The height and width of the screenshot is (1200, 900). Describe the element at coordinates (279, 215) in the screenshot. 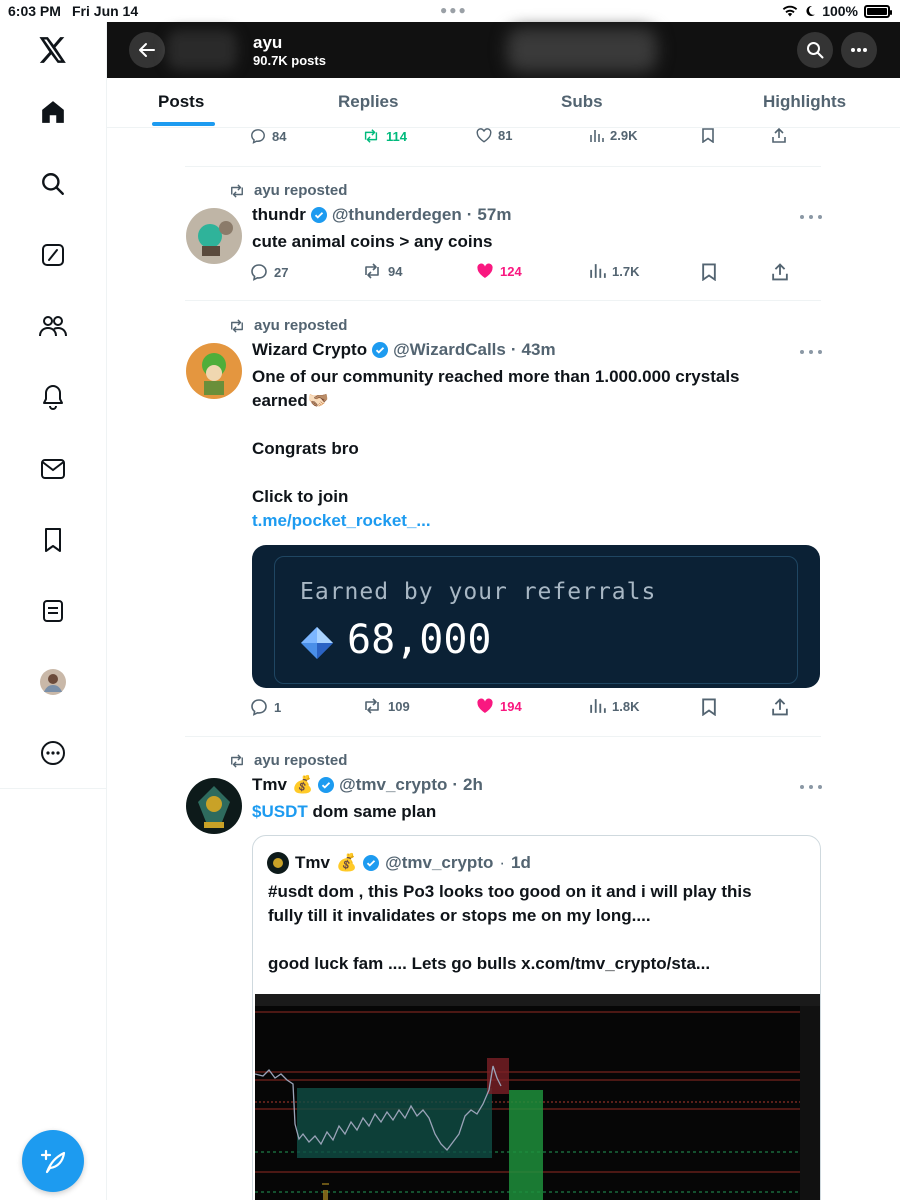

I see `author-name: thundr` at that location.